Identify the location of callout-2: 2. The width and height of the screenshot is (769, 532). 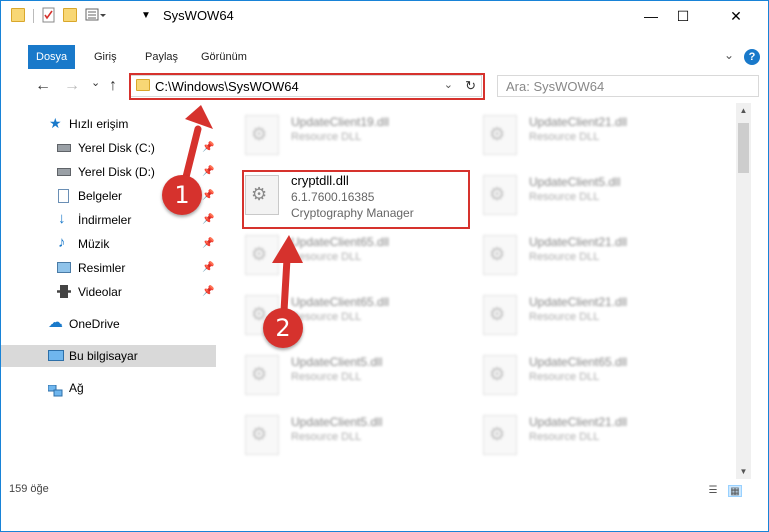
(283, 328).